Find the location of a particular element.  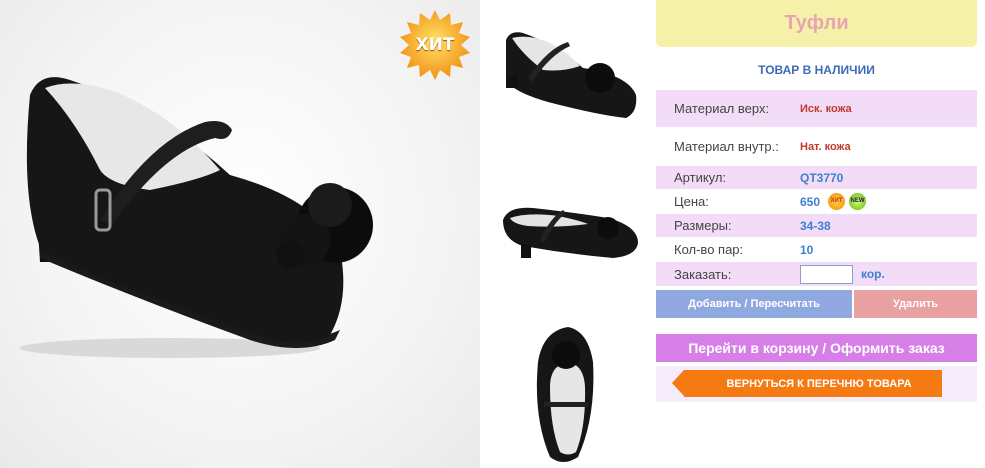

spec-row-inner-material: Материал внутр.: Нат. кожа is located at coordinates (816, 146).